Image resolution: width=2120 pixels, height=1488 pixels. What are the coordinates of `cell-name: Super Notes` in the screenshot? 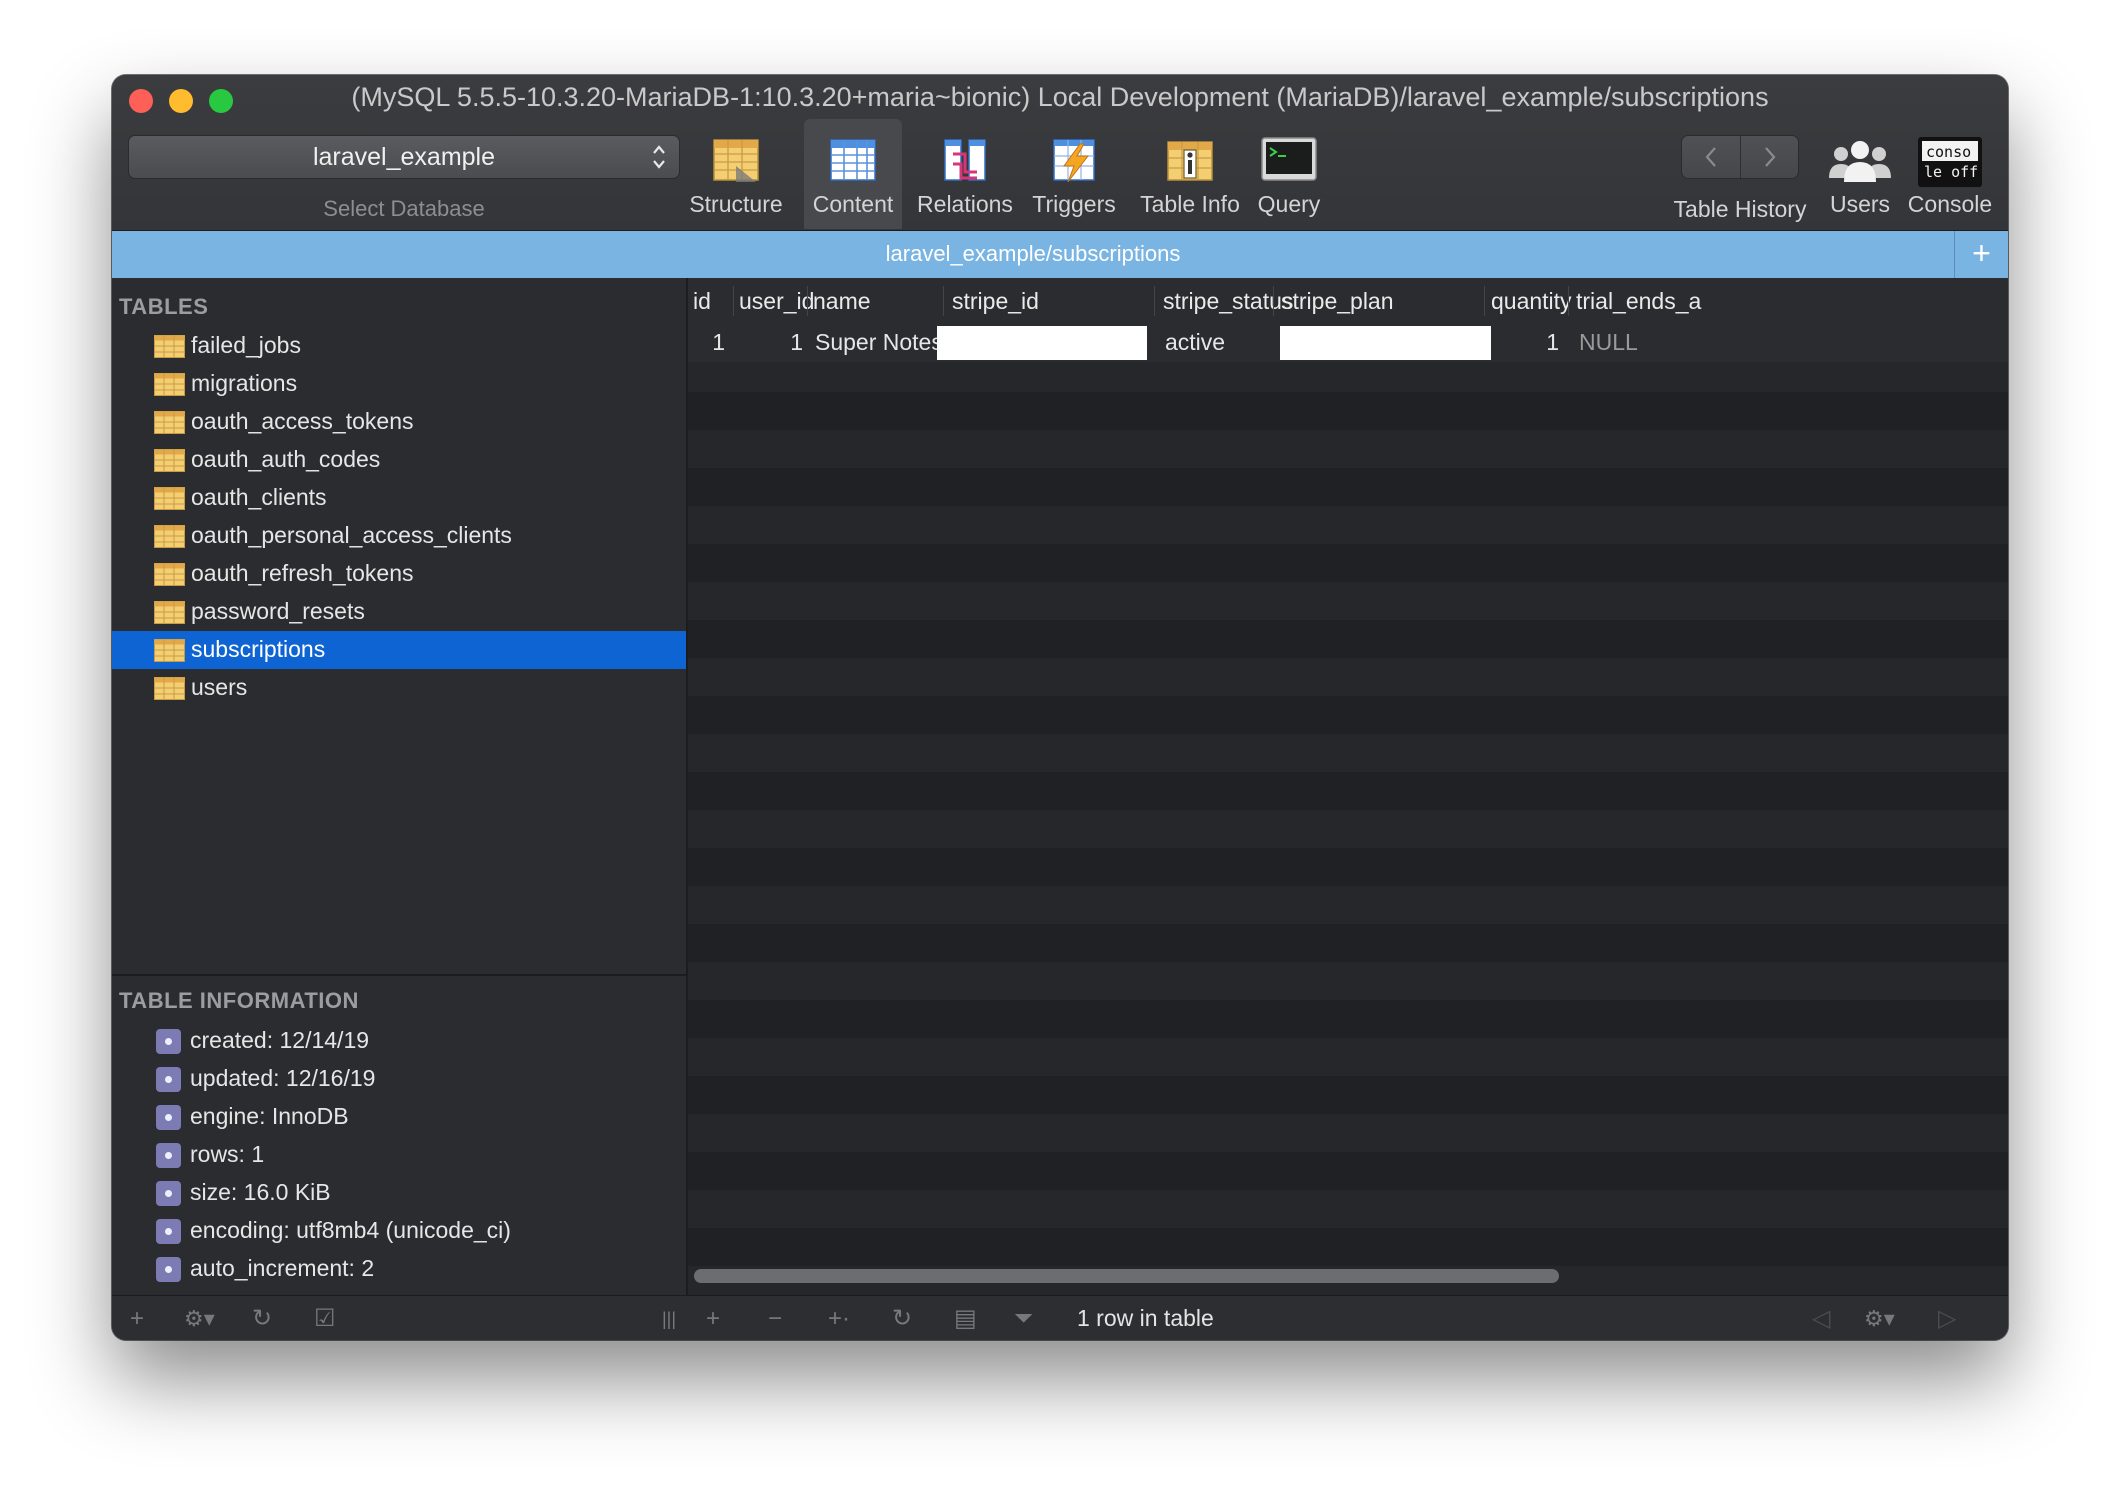 It's located at (879, 342).